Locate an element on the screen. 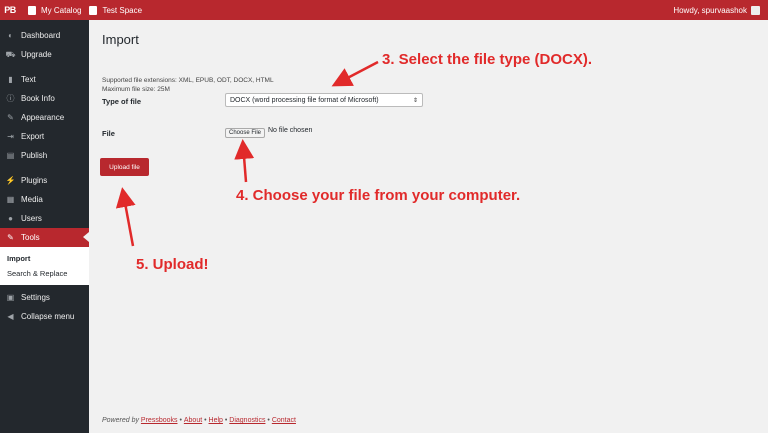 Image resolution: width=768 pixels, height=433 pixels. sidebar-item-appearance: ✎ Appearance is located at coordinates (44, 117).